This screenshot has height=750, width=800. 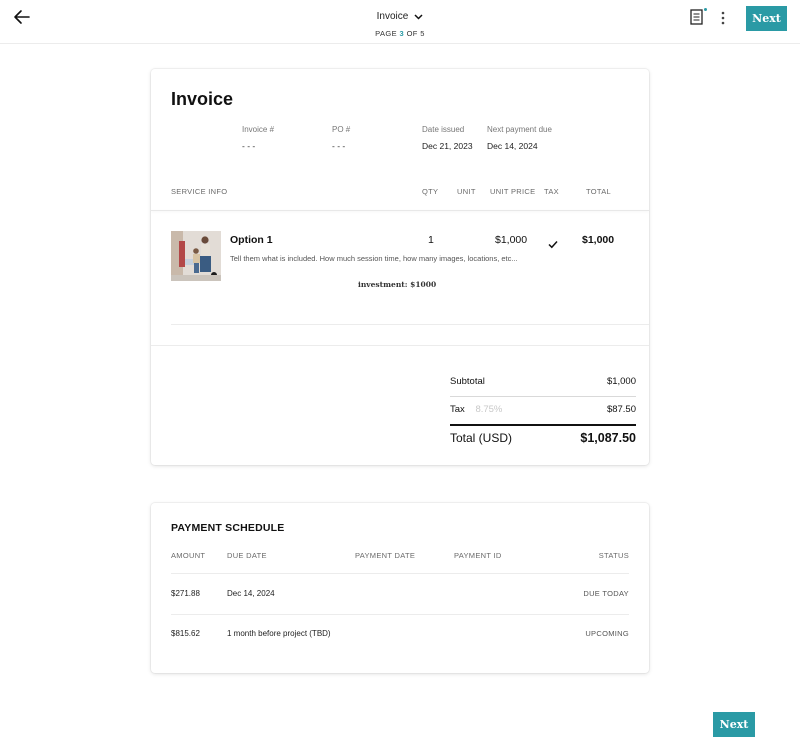 What do you see at coordinates (481, 438) in the screenshot?
I see `total-label: Total (USD)` at bounding box center [481, 438].